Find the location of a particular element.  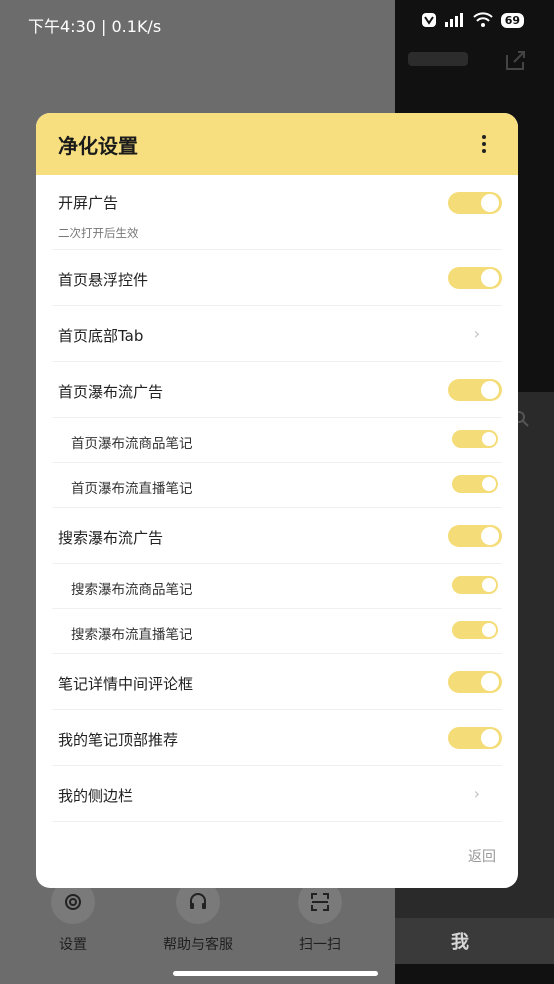

setting-row: 搜索瀑布流直播笔记 is located at coordinates (277, 631).